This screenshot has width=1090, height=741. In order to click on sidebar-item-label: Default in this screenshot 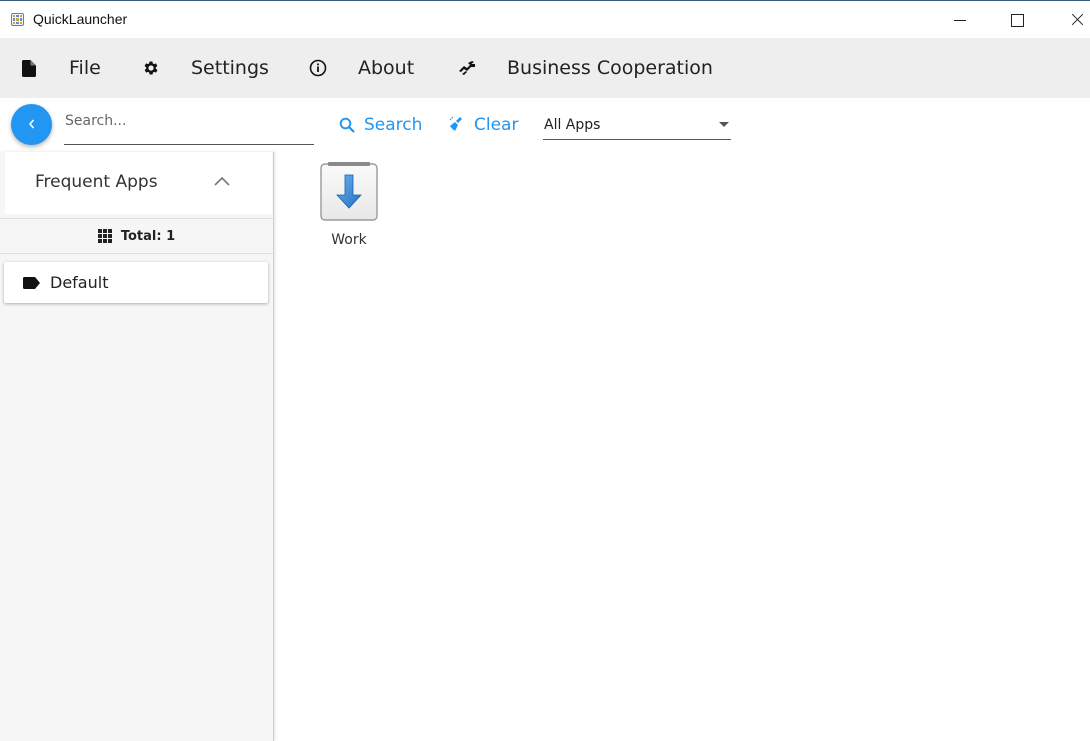, I will do `click(79, 282)`.